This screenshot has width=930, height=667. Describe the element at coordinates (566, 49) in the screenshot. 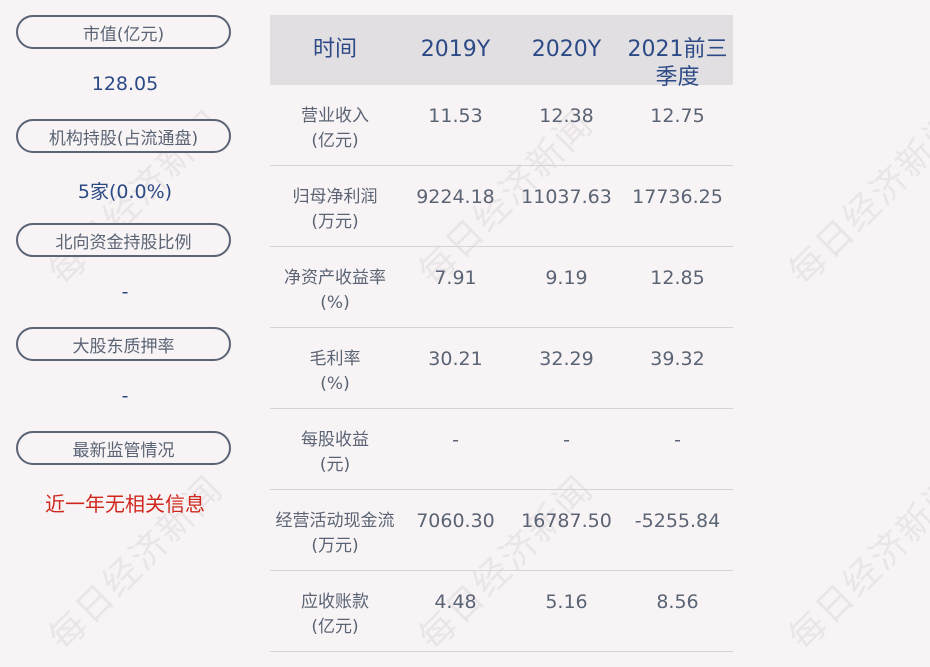

I see `header-2020: 2020Y` at that location.